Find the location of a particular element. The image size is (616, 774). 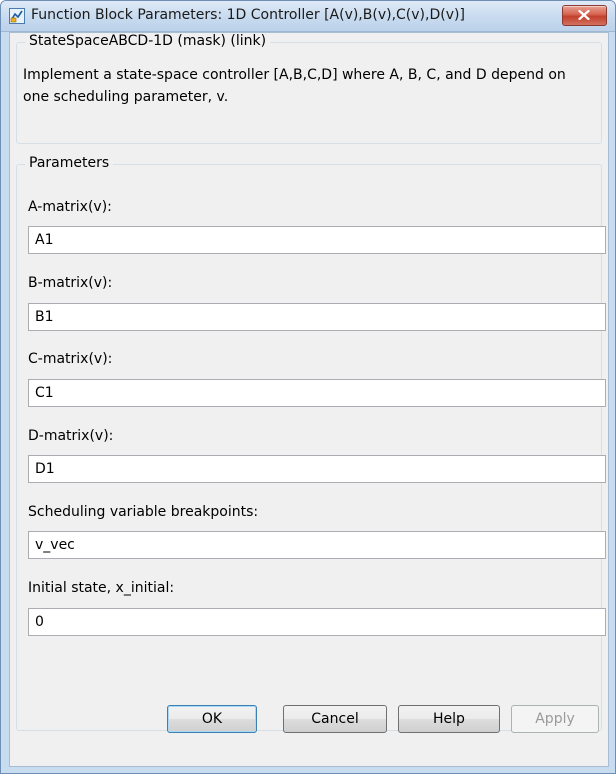

c-matrix-input is located at coordinates (317, 393).